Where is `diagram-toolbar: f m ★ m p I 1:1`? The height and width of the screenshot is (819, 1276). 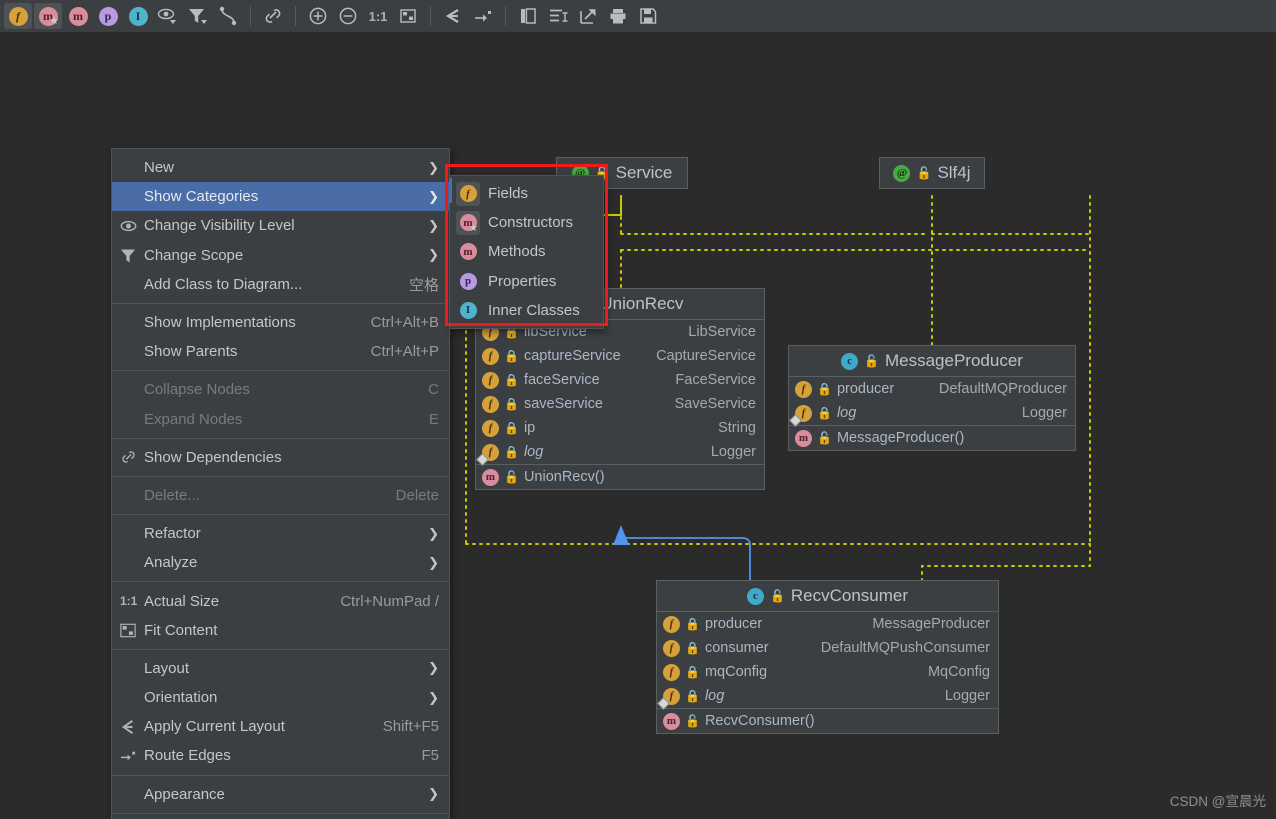 diagram-toolbar: f m ★ m p I 1:1 is located at coordinates (638, 16).